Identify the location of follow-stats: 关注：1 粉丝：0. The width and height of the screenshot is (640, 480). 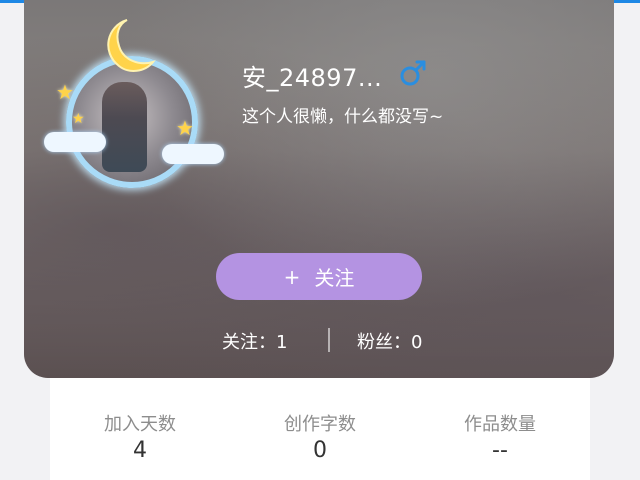
(319, 341).